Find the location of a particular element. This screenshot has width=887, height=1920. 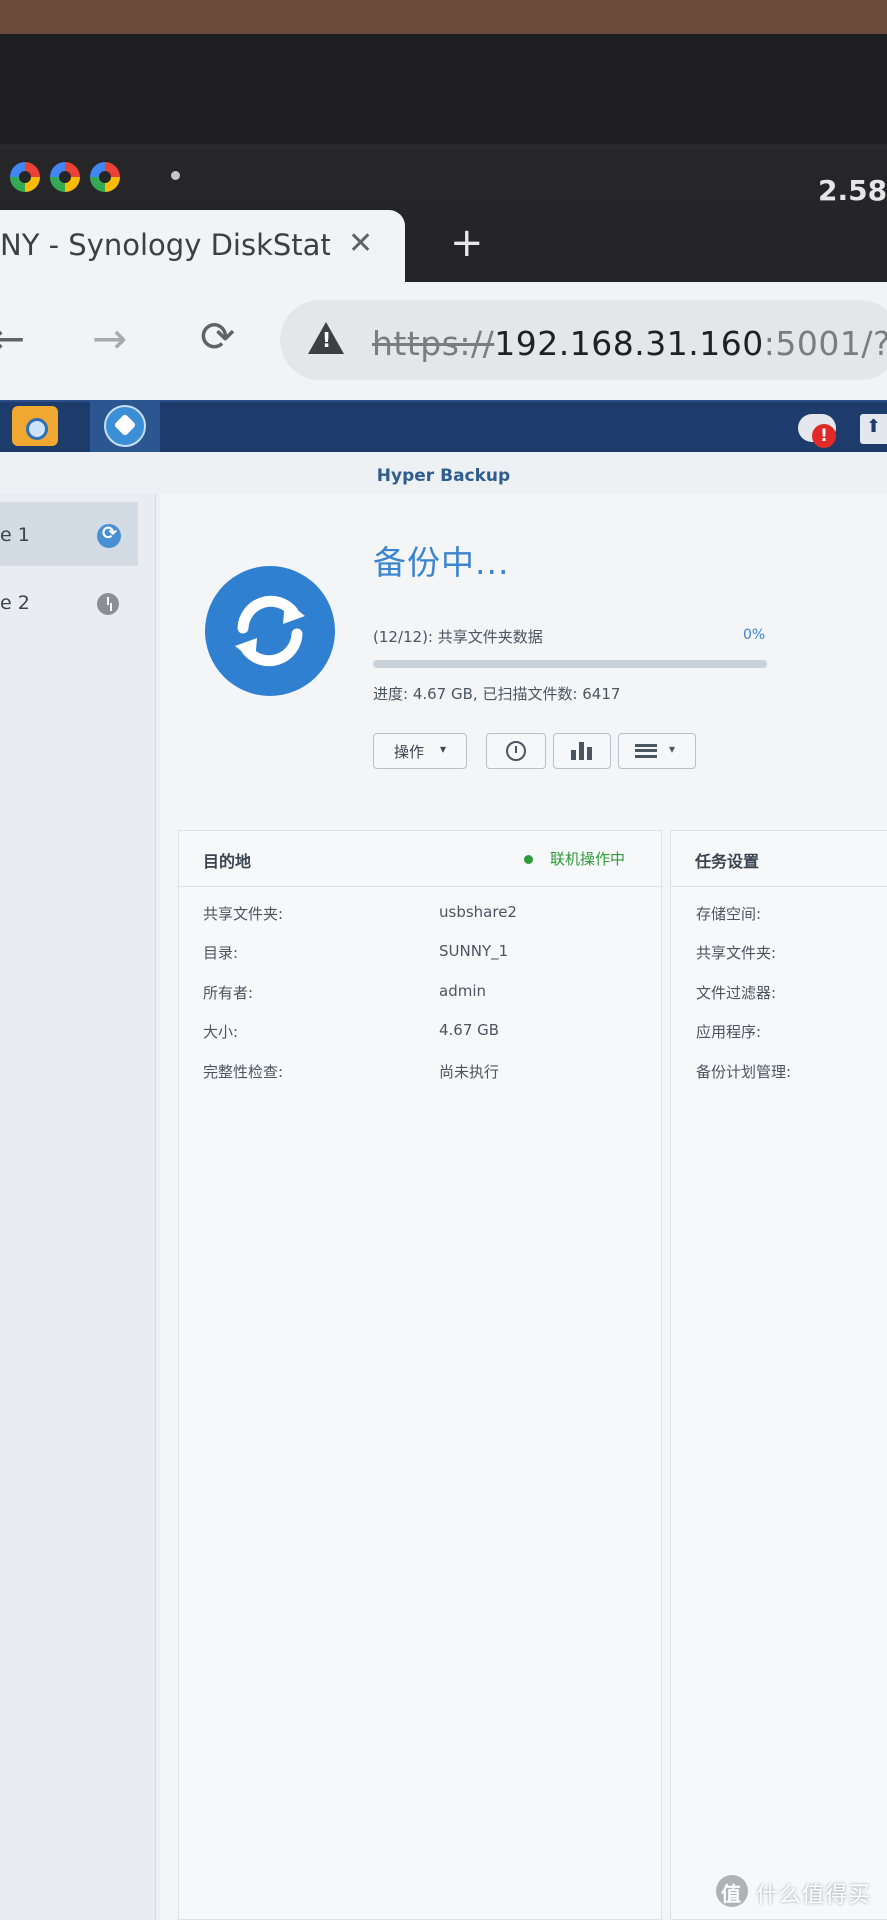

row-label: 备份计划管理: is located at coordinates (744, 1072).